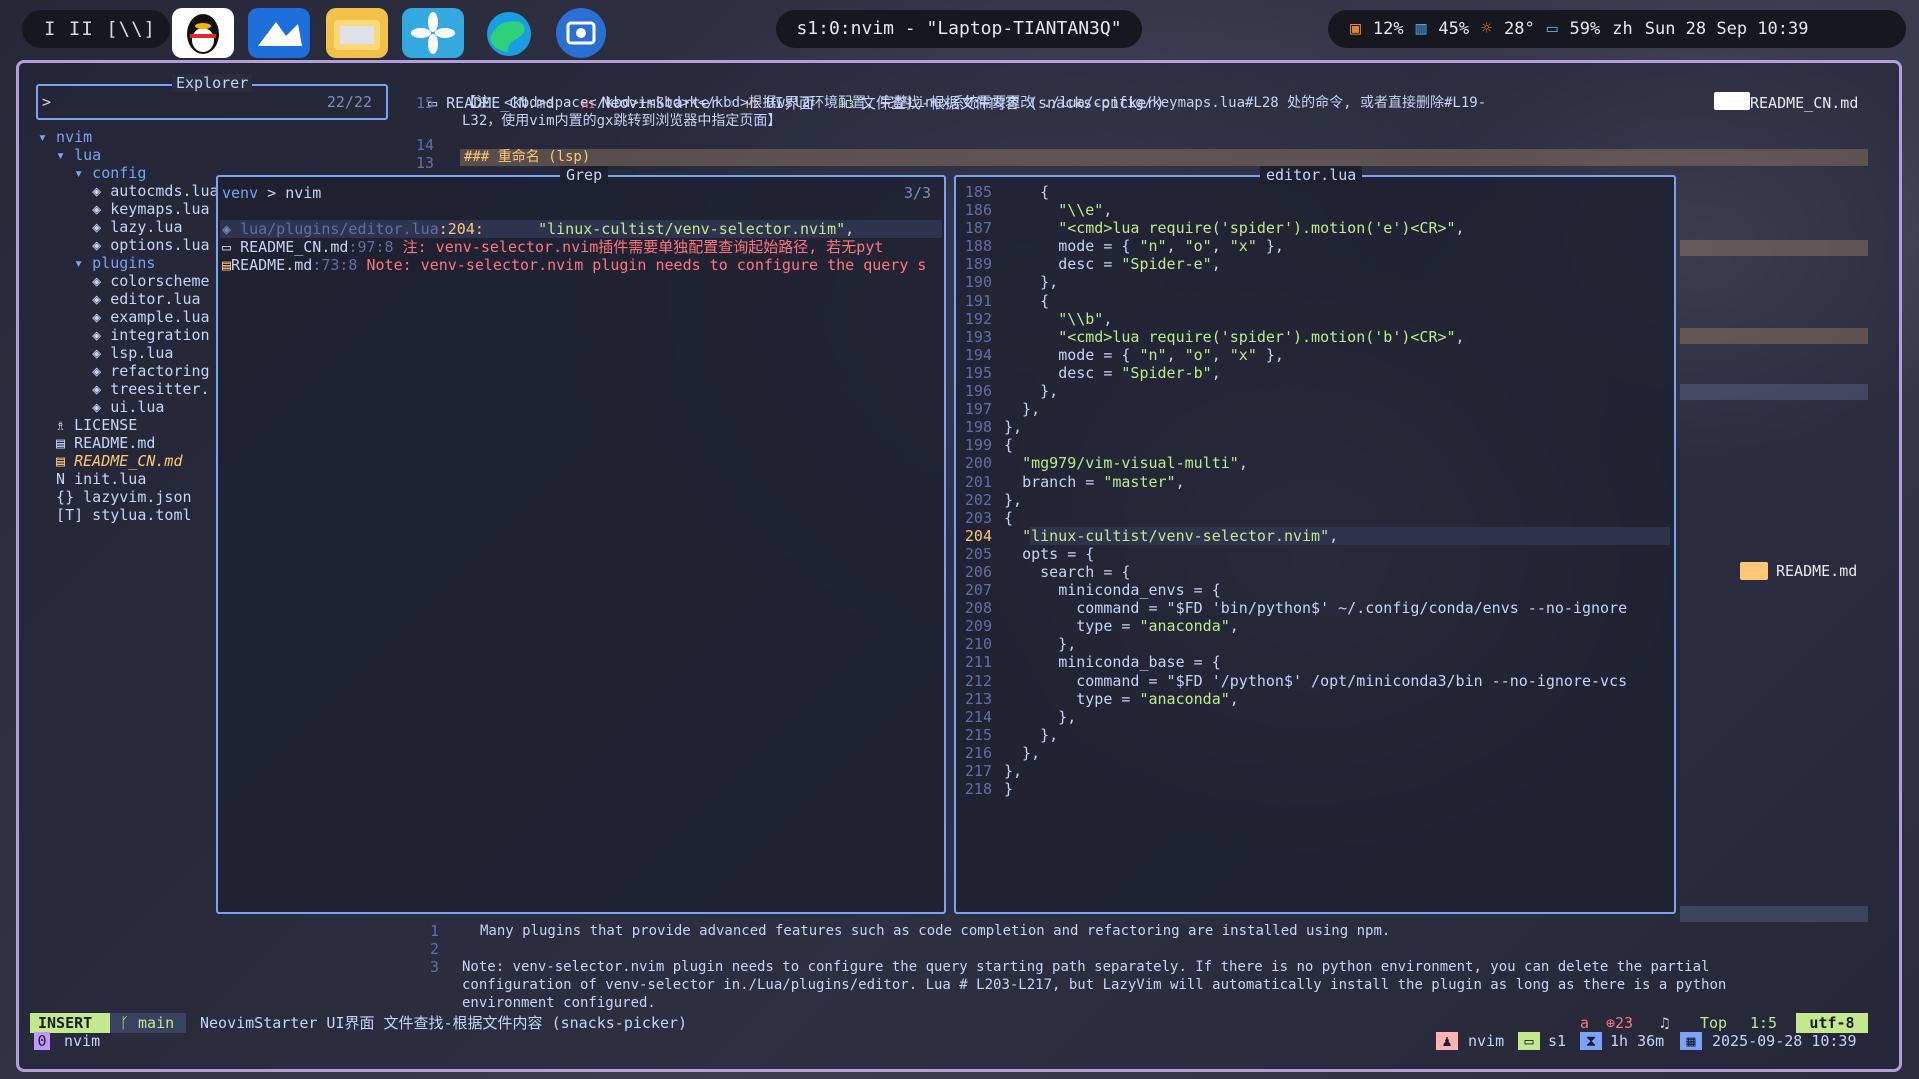  What do you see at coordinates (1292, 626) in the screenshot?
I see `code-line: 209 type = "anaconda",` at bounding box center [1292, 626].